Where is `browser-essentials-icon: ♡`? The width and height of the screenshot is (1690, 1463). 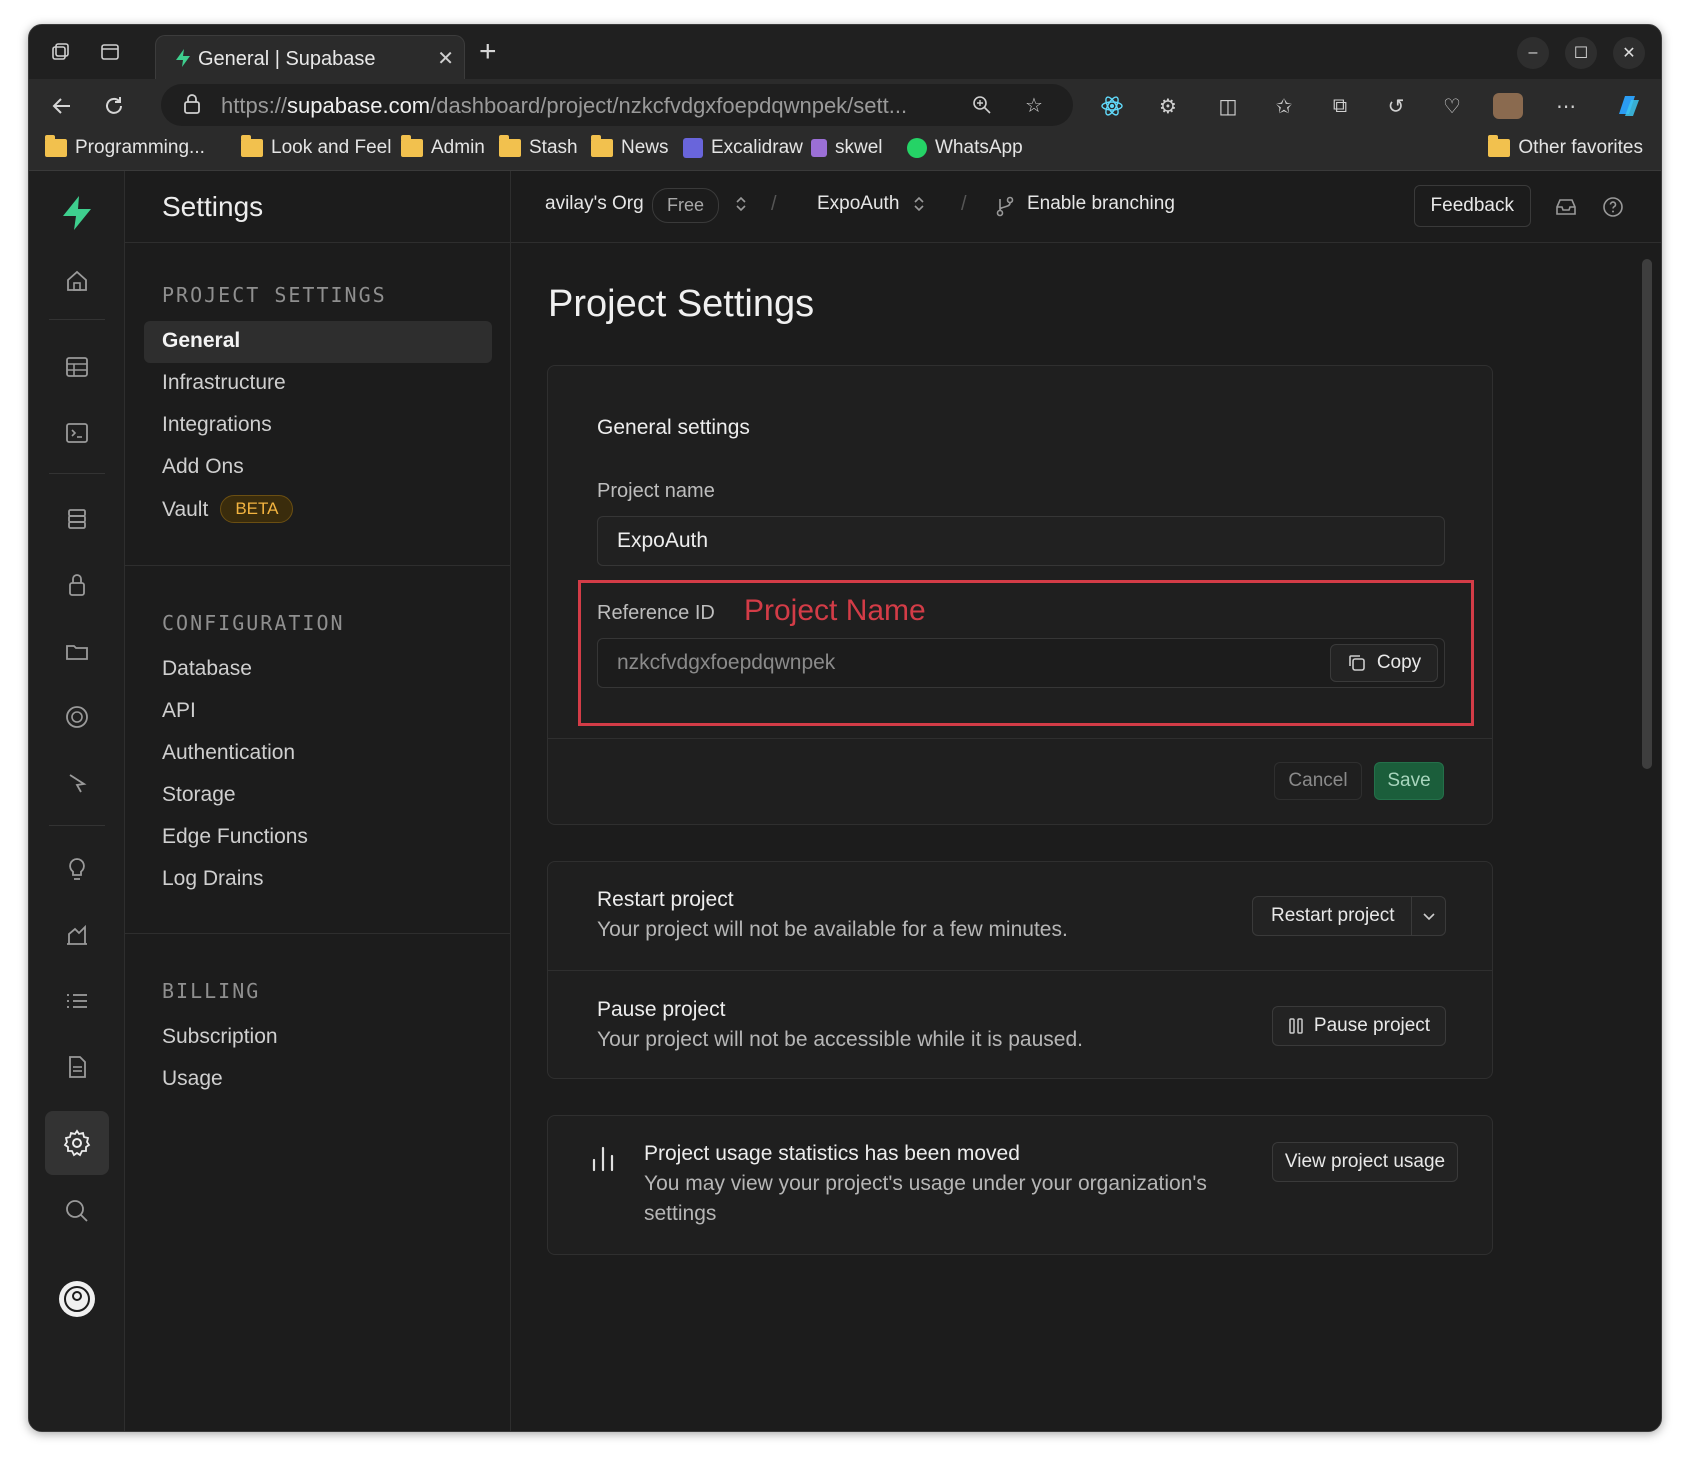
browser-essentials-icon: ♡ is located at coordinates (1452, 106).